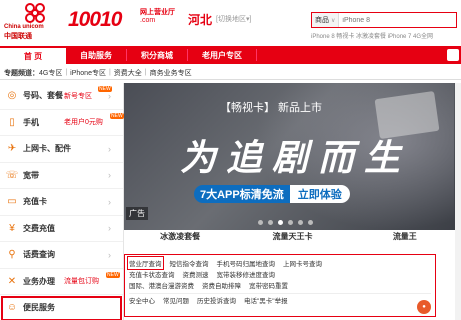  Describe the element at coordinates (39, 281) in the screenshot. I see `sidebar-item-label: 业务办理` at that location.